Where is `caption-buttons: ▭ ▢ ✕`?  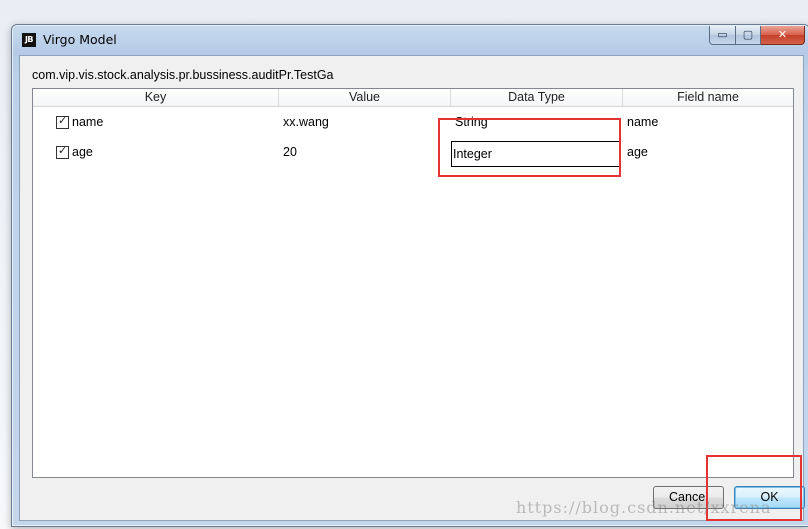
caption-buttons: ▭ ▢ ✕ is located at coordinates (757, 35).